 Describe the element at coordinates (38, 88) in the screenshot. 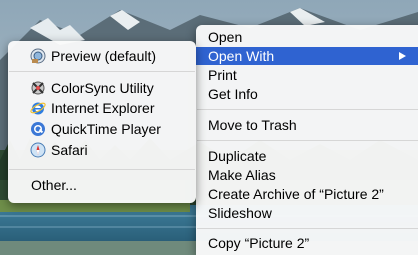

I see `colorsync-icon` at that location.